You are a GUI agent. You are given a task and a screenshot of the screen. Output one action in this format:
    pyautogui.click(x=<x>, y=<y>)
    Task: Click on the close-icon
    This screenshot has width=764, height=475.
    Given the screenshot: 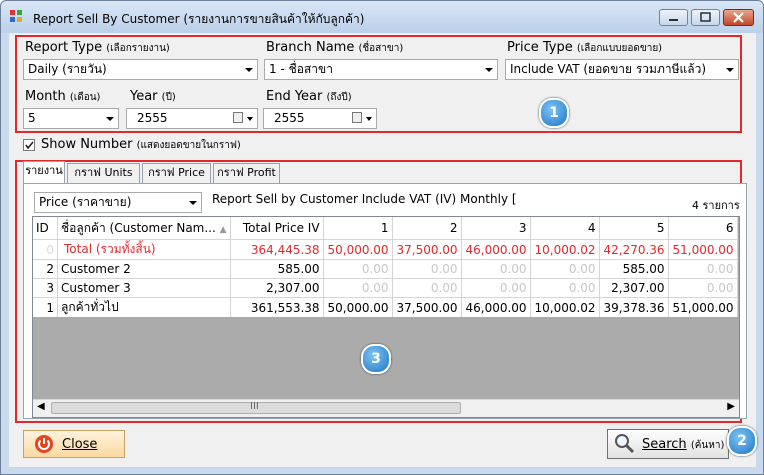 What is the action you would take?
    pyautogui.click(x=738, y=17)
    